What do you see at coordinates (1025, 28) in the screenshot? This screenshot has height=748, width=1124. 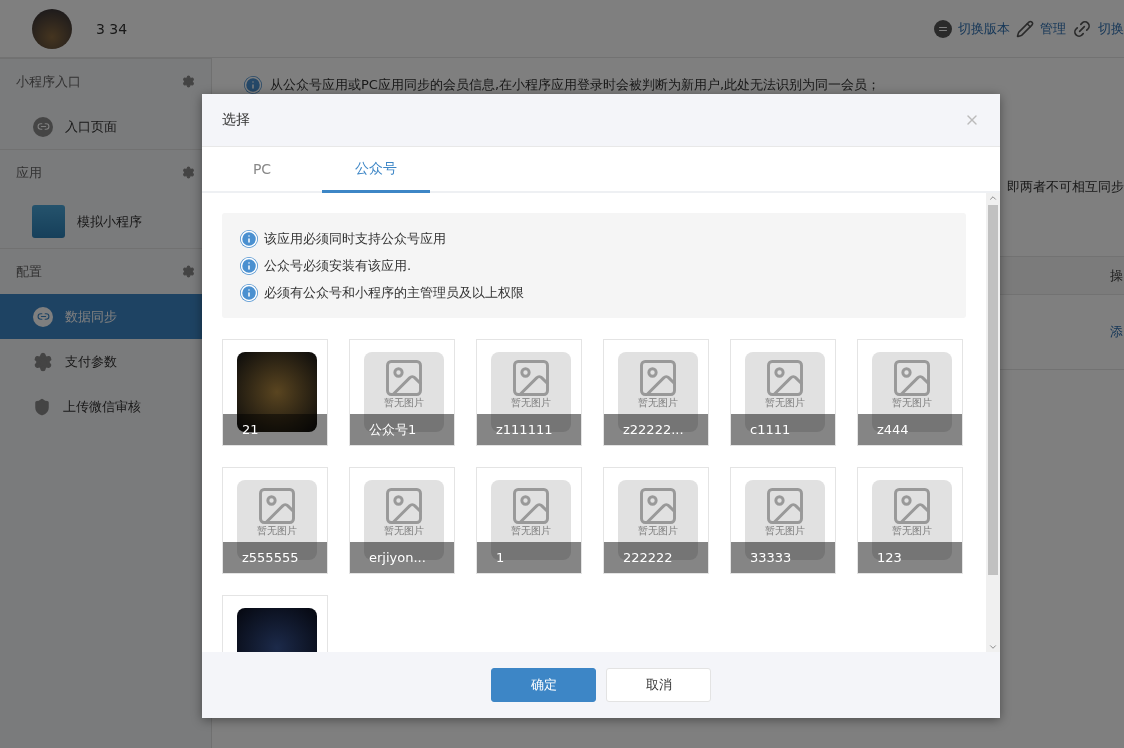 I see `pencil-icon` at bounding box center [1025, 28].